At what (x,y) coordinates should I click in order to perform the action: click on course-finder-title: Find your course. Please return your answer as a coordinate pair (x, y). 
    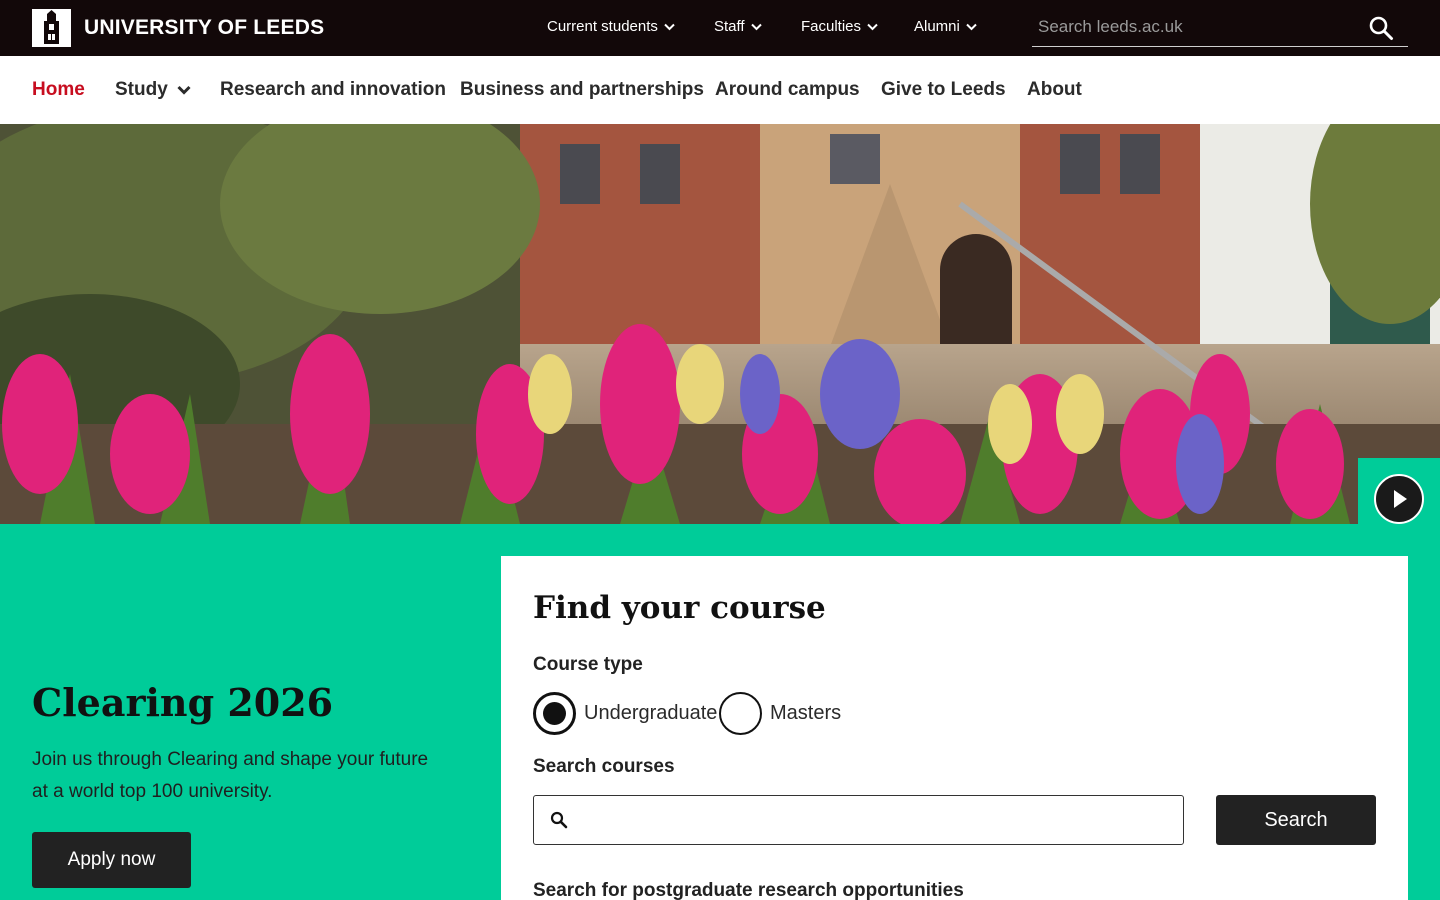
    Looking at the image, I should click on (679, 608).